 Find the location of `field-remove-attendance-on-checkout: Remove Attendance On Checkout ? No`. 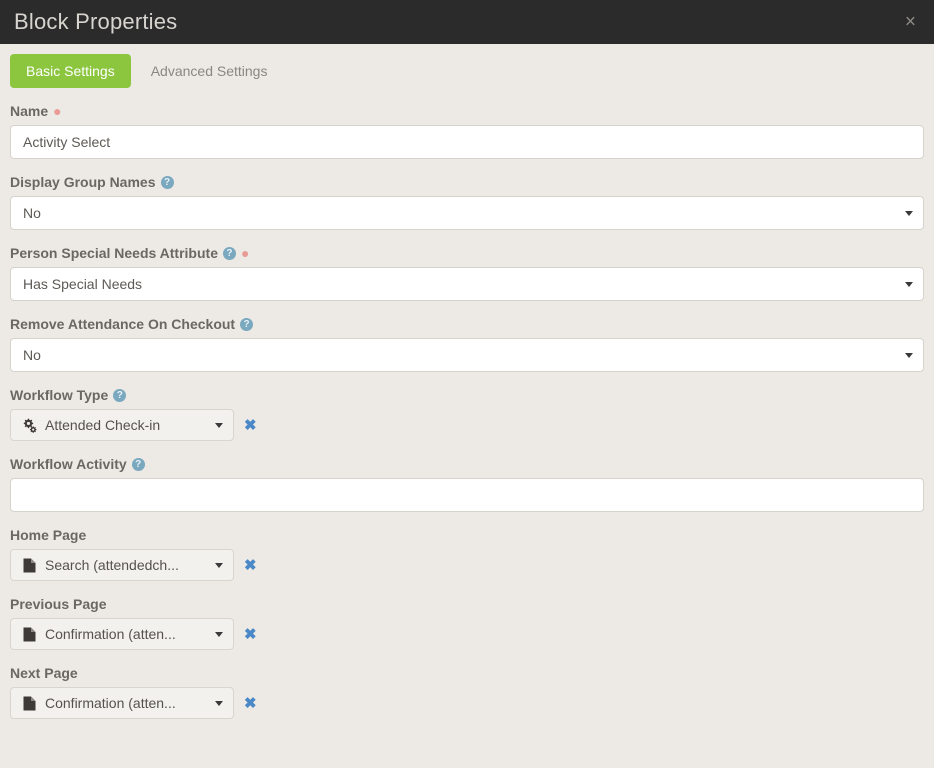

field-remove-attendance-on-checkout: Remove Attendance On Checkout ? No is located at coordinates (467, 343).